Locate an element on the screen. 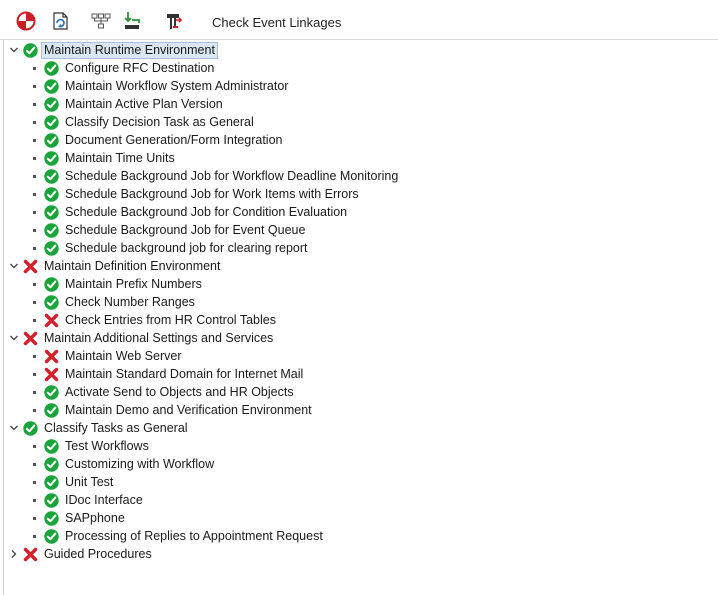  tree-node-classify-decision-task-as-general: Classify Decision Task as General is located at coordinates (142, 122).